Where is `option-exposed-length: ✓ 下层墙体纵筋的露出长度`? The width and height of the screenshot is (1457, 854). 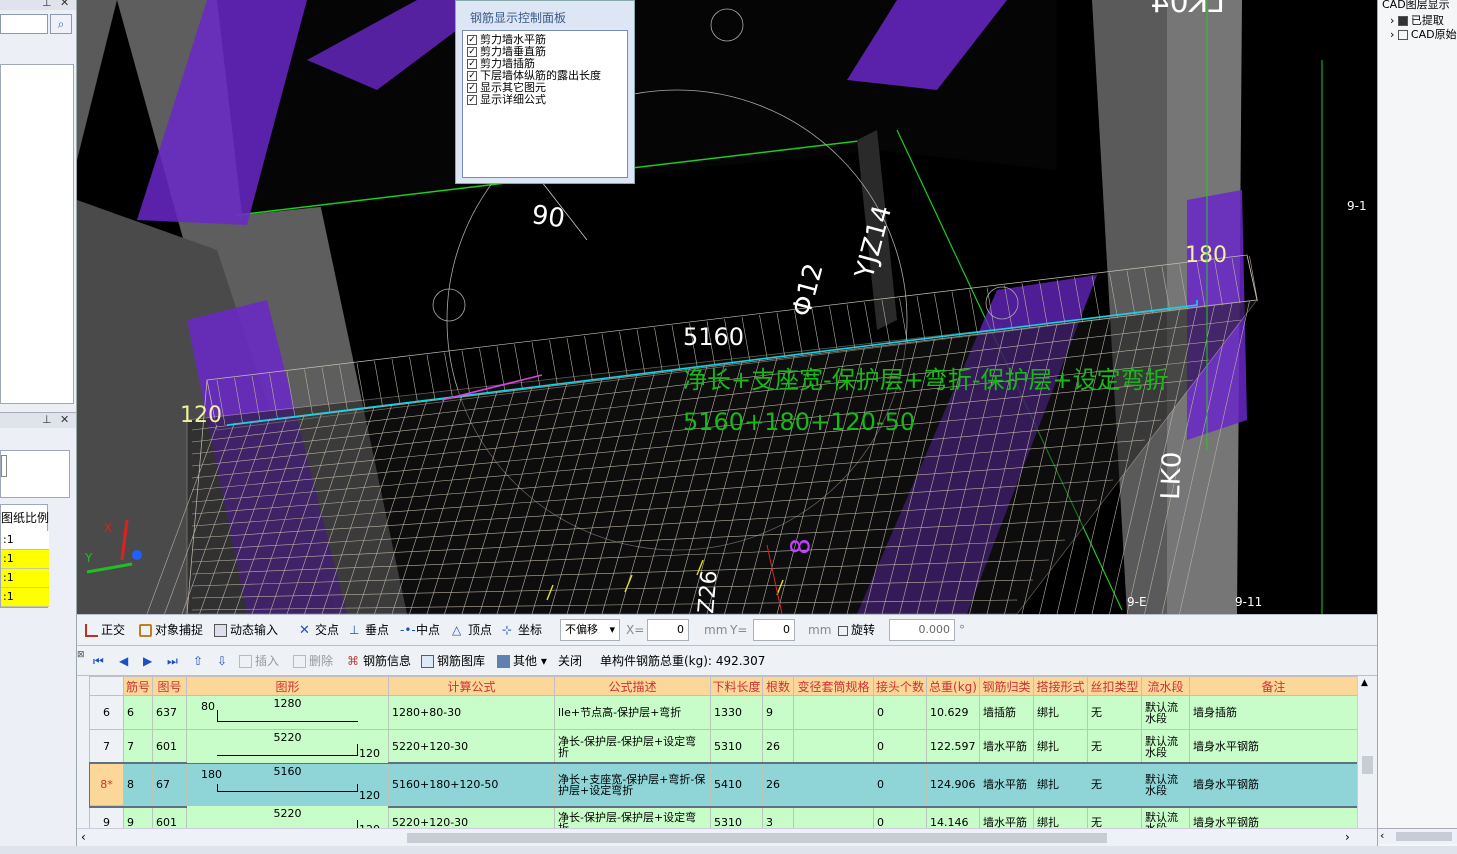 option-exposed-length: ✓ 下层墙体纵筋的露出长度 is located at coordinates (545, 76).